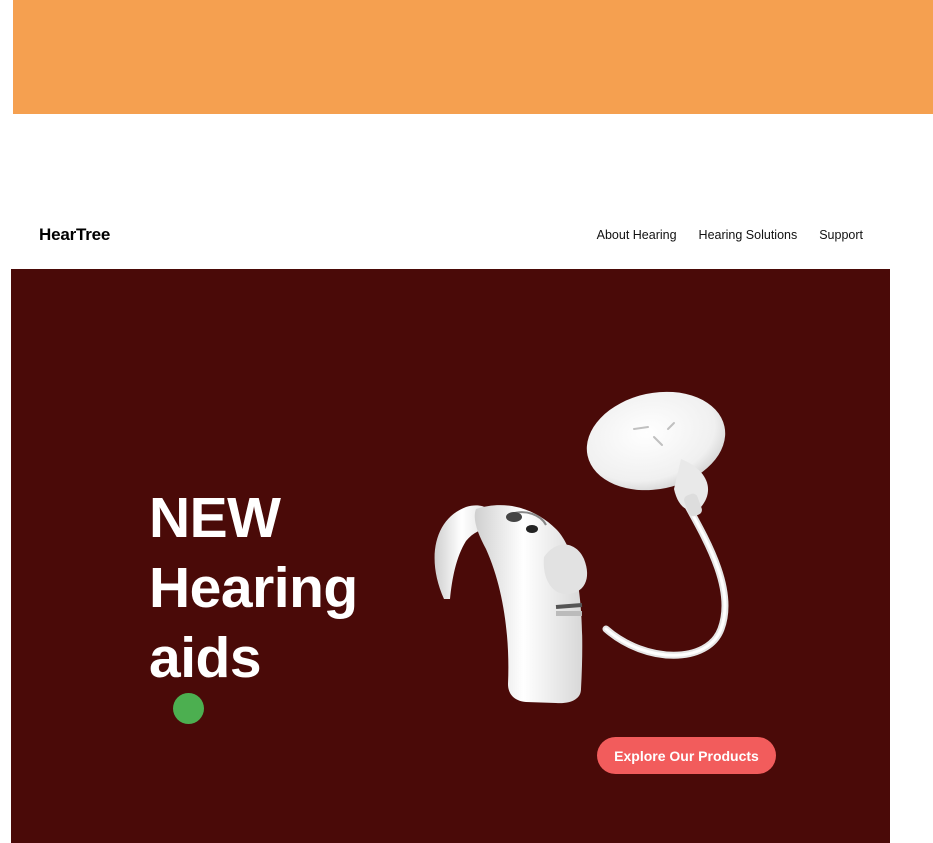 The image size is (933, 843). What do you see at coordinates (581, 547) in the screenshot?
I see `hearing-aid-image` at bounding box center [581, 547].